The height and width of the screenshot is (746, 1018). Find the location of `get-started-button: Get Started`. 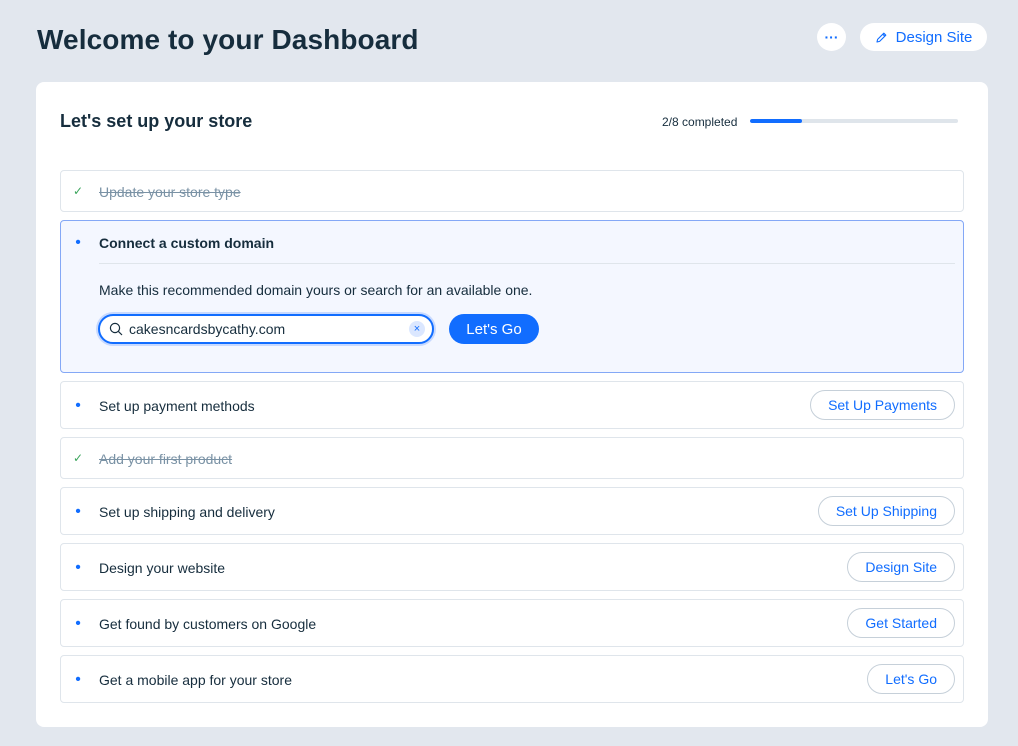

get-started-button: Get Started is located at coordinates (901, 623).